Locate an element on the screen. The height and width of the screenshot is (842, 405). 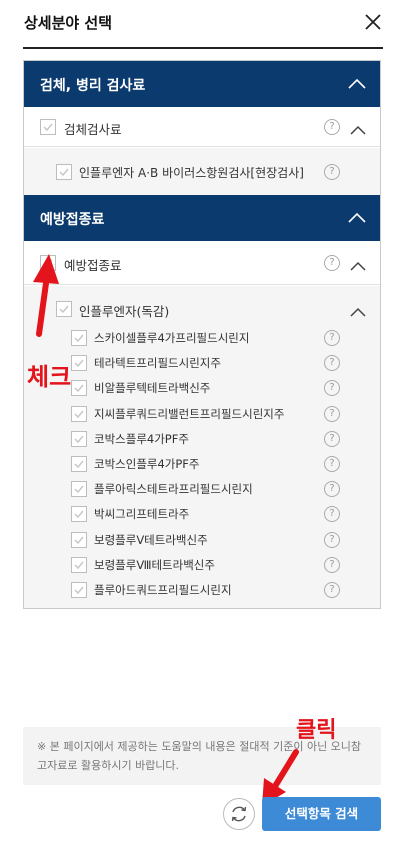
vaccine-item-label: 플루아드쿼드프리필드시린지 is located at coordinates (163, 590).